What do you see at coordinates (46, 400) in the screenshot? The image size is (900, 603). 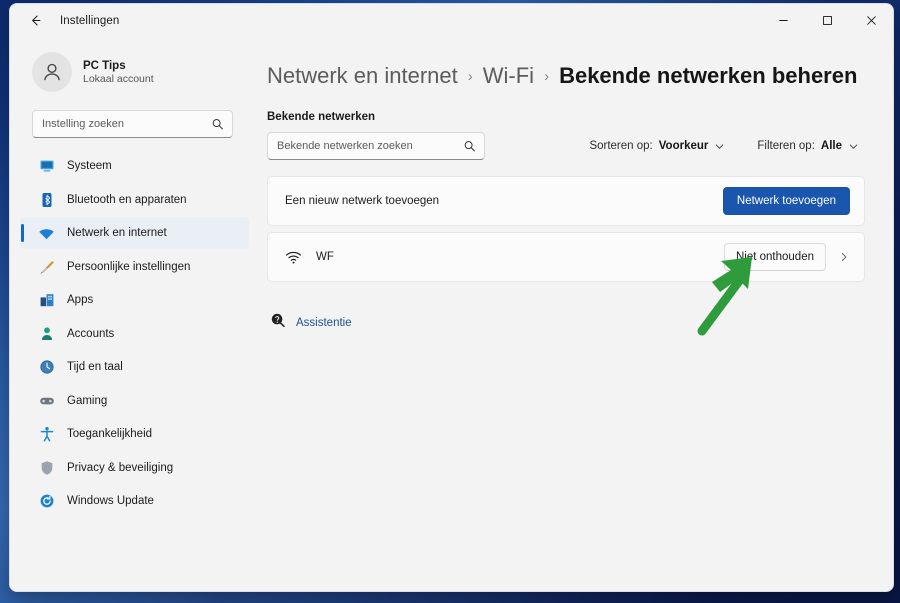 I see `gaming-controller-icon` at bounding box center [46, 400].